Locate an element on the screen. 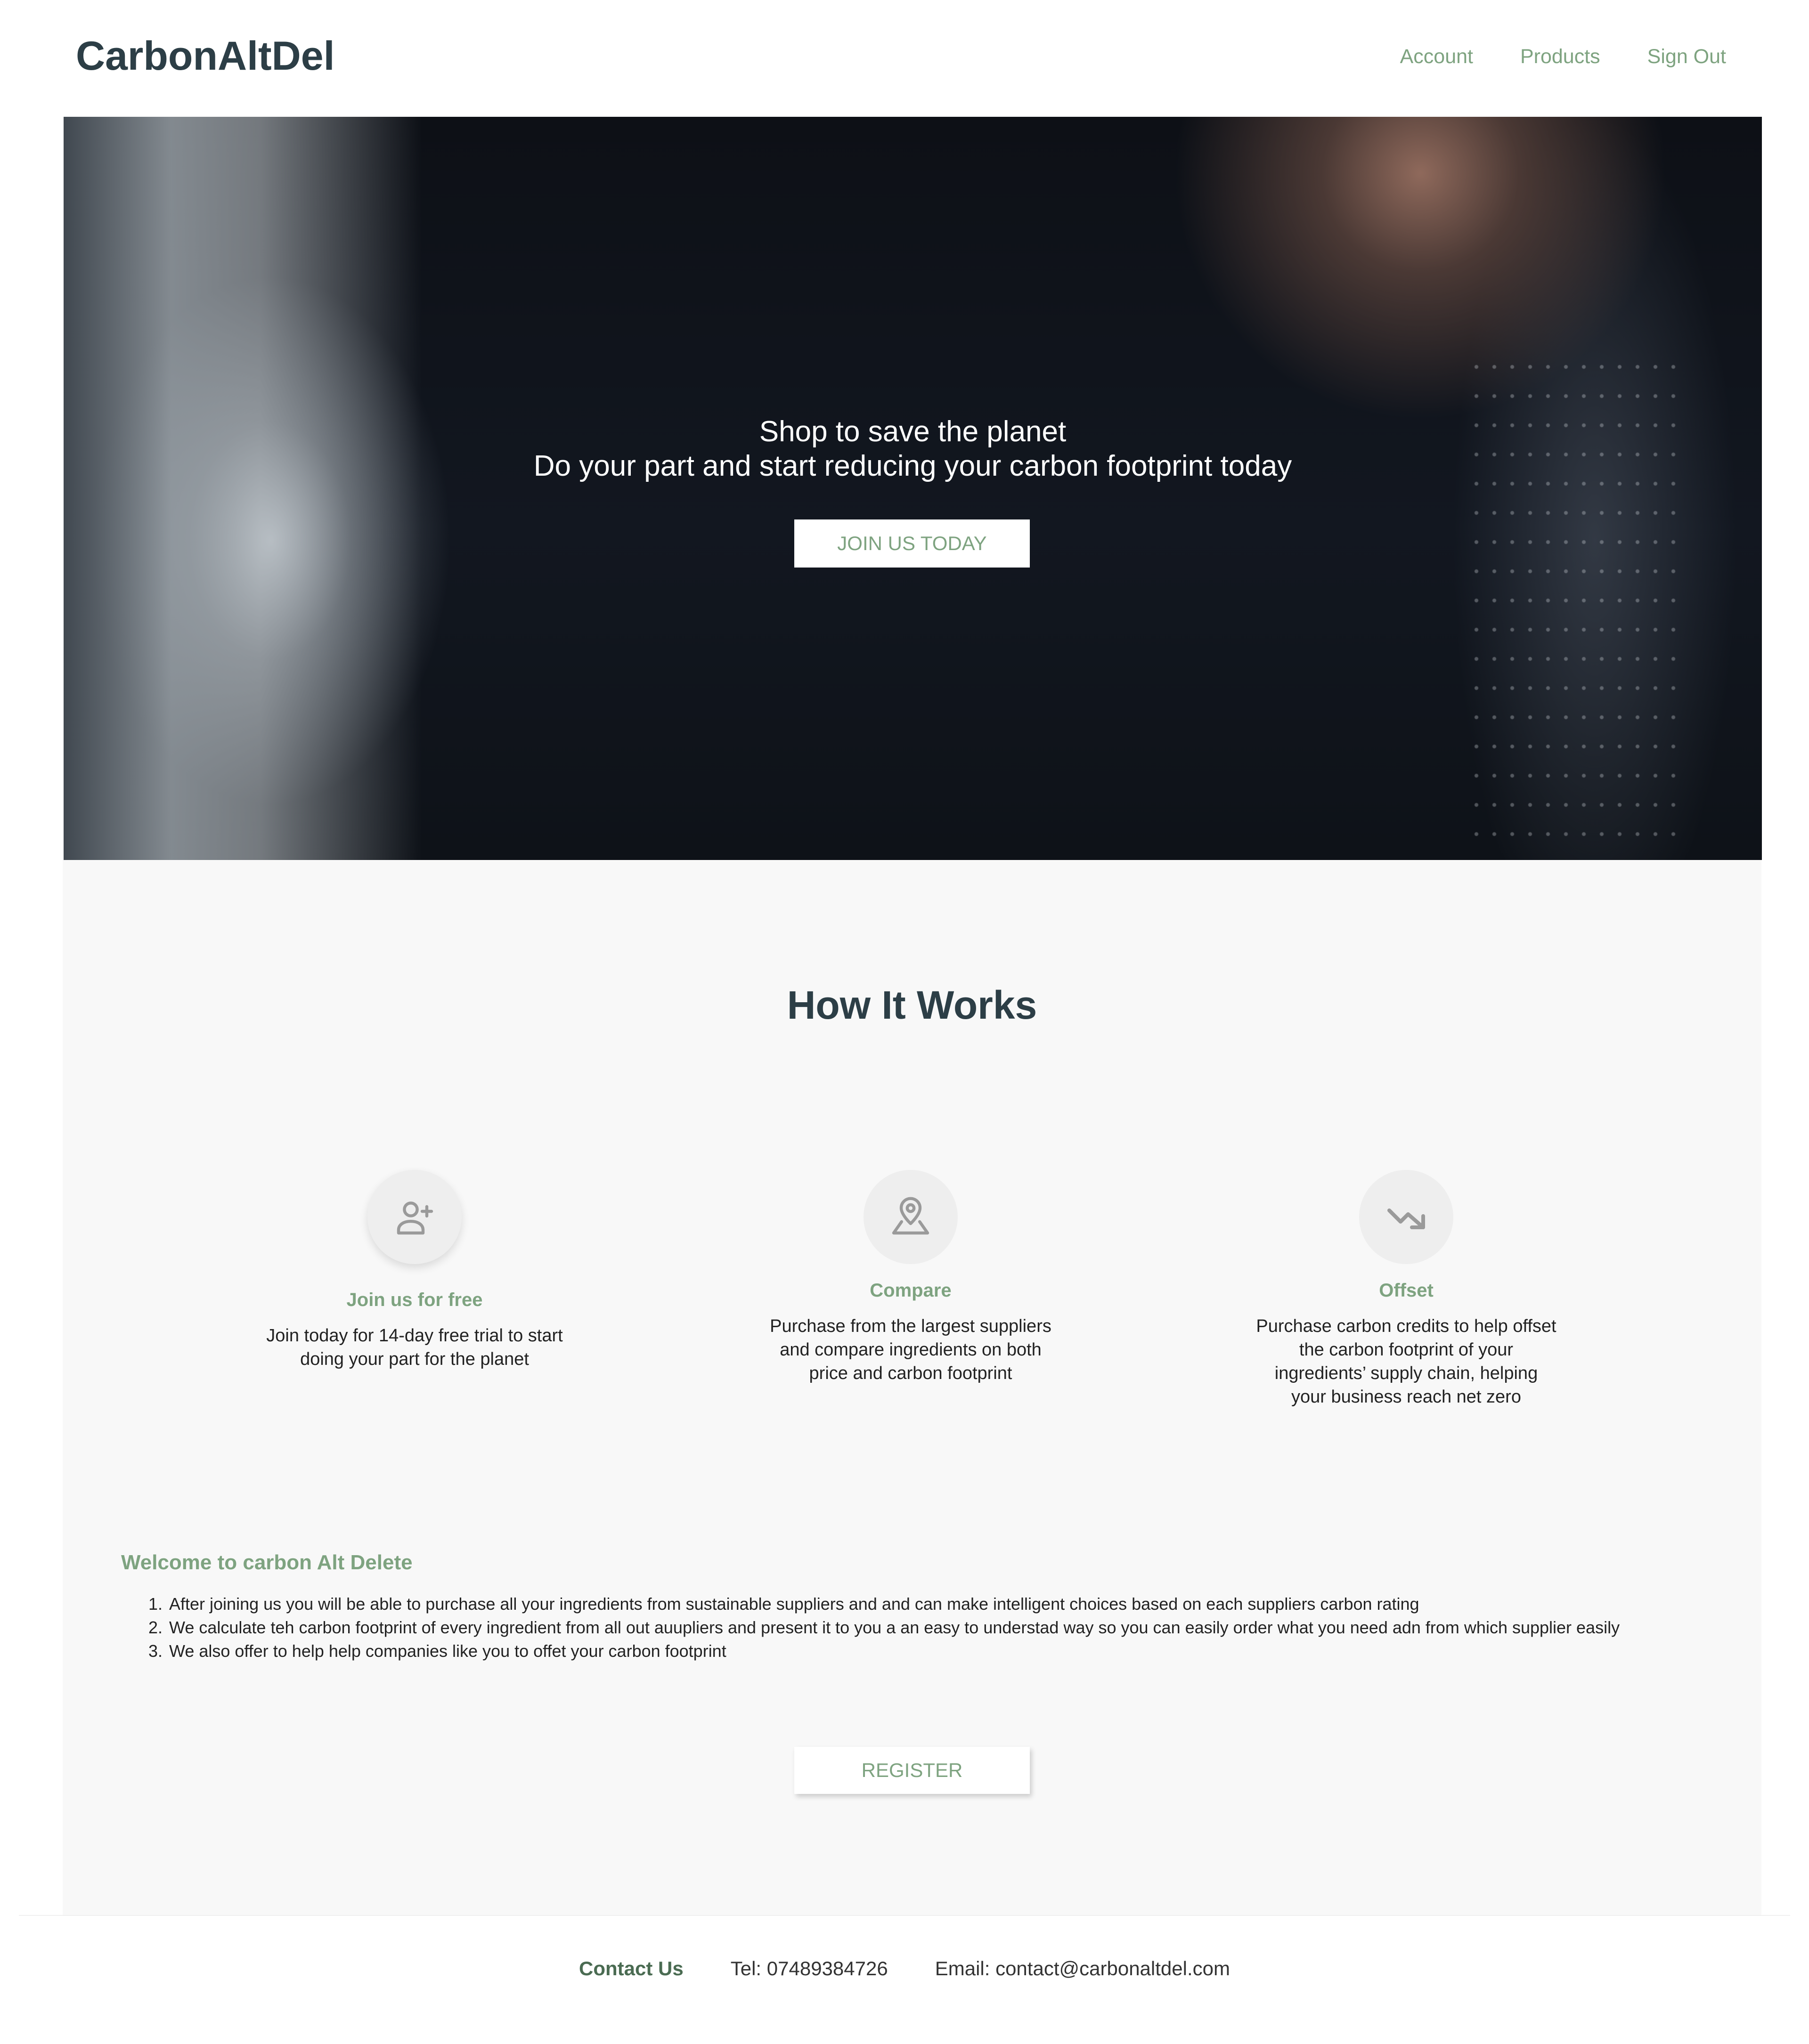 Image resolution: width=1809 pixels, height=2044 pixels. main-nav: Account Products Sign Out is located at coordinates (1563, 56).